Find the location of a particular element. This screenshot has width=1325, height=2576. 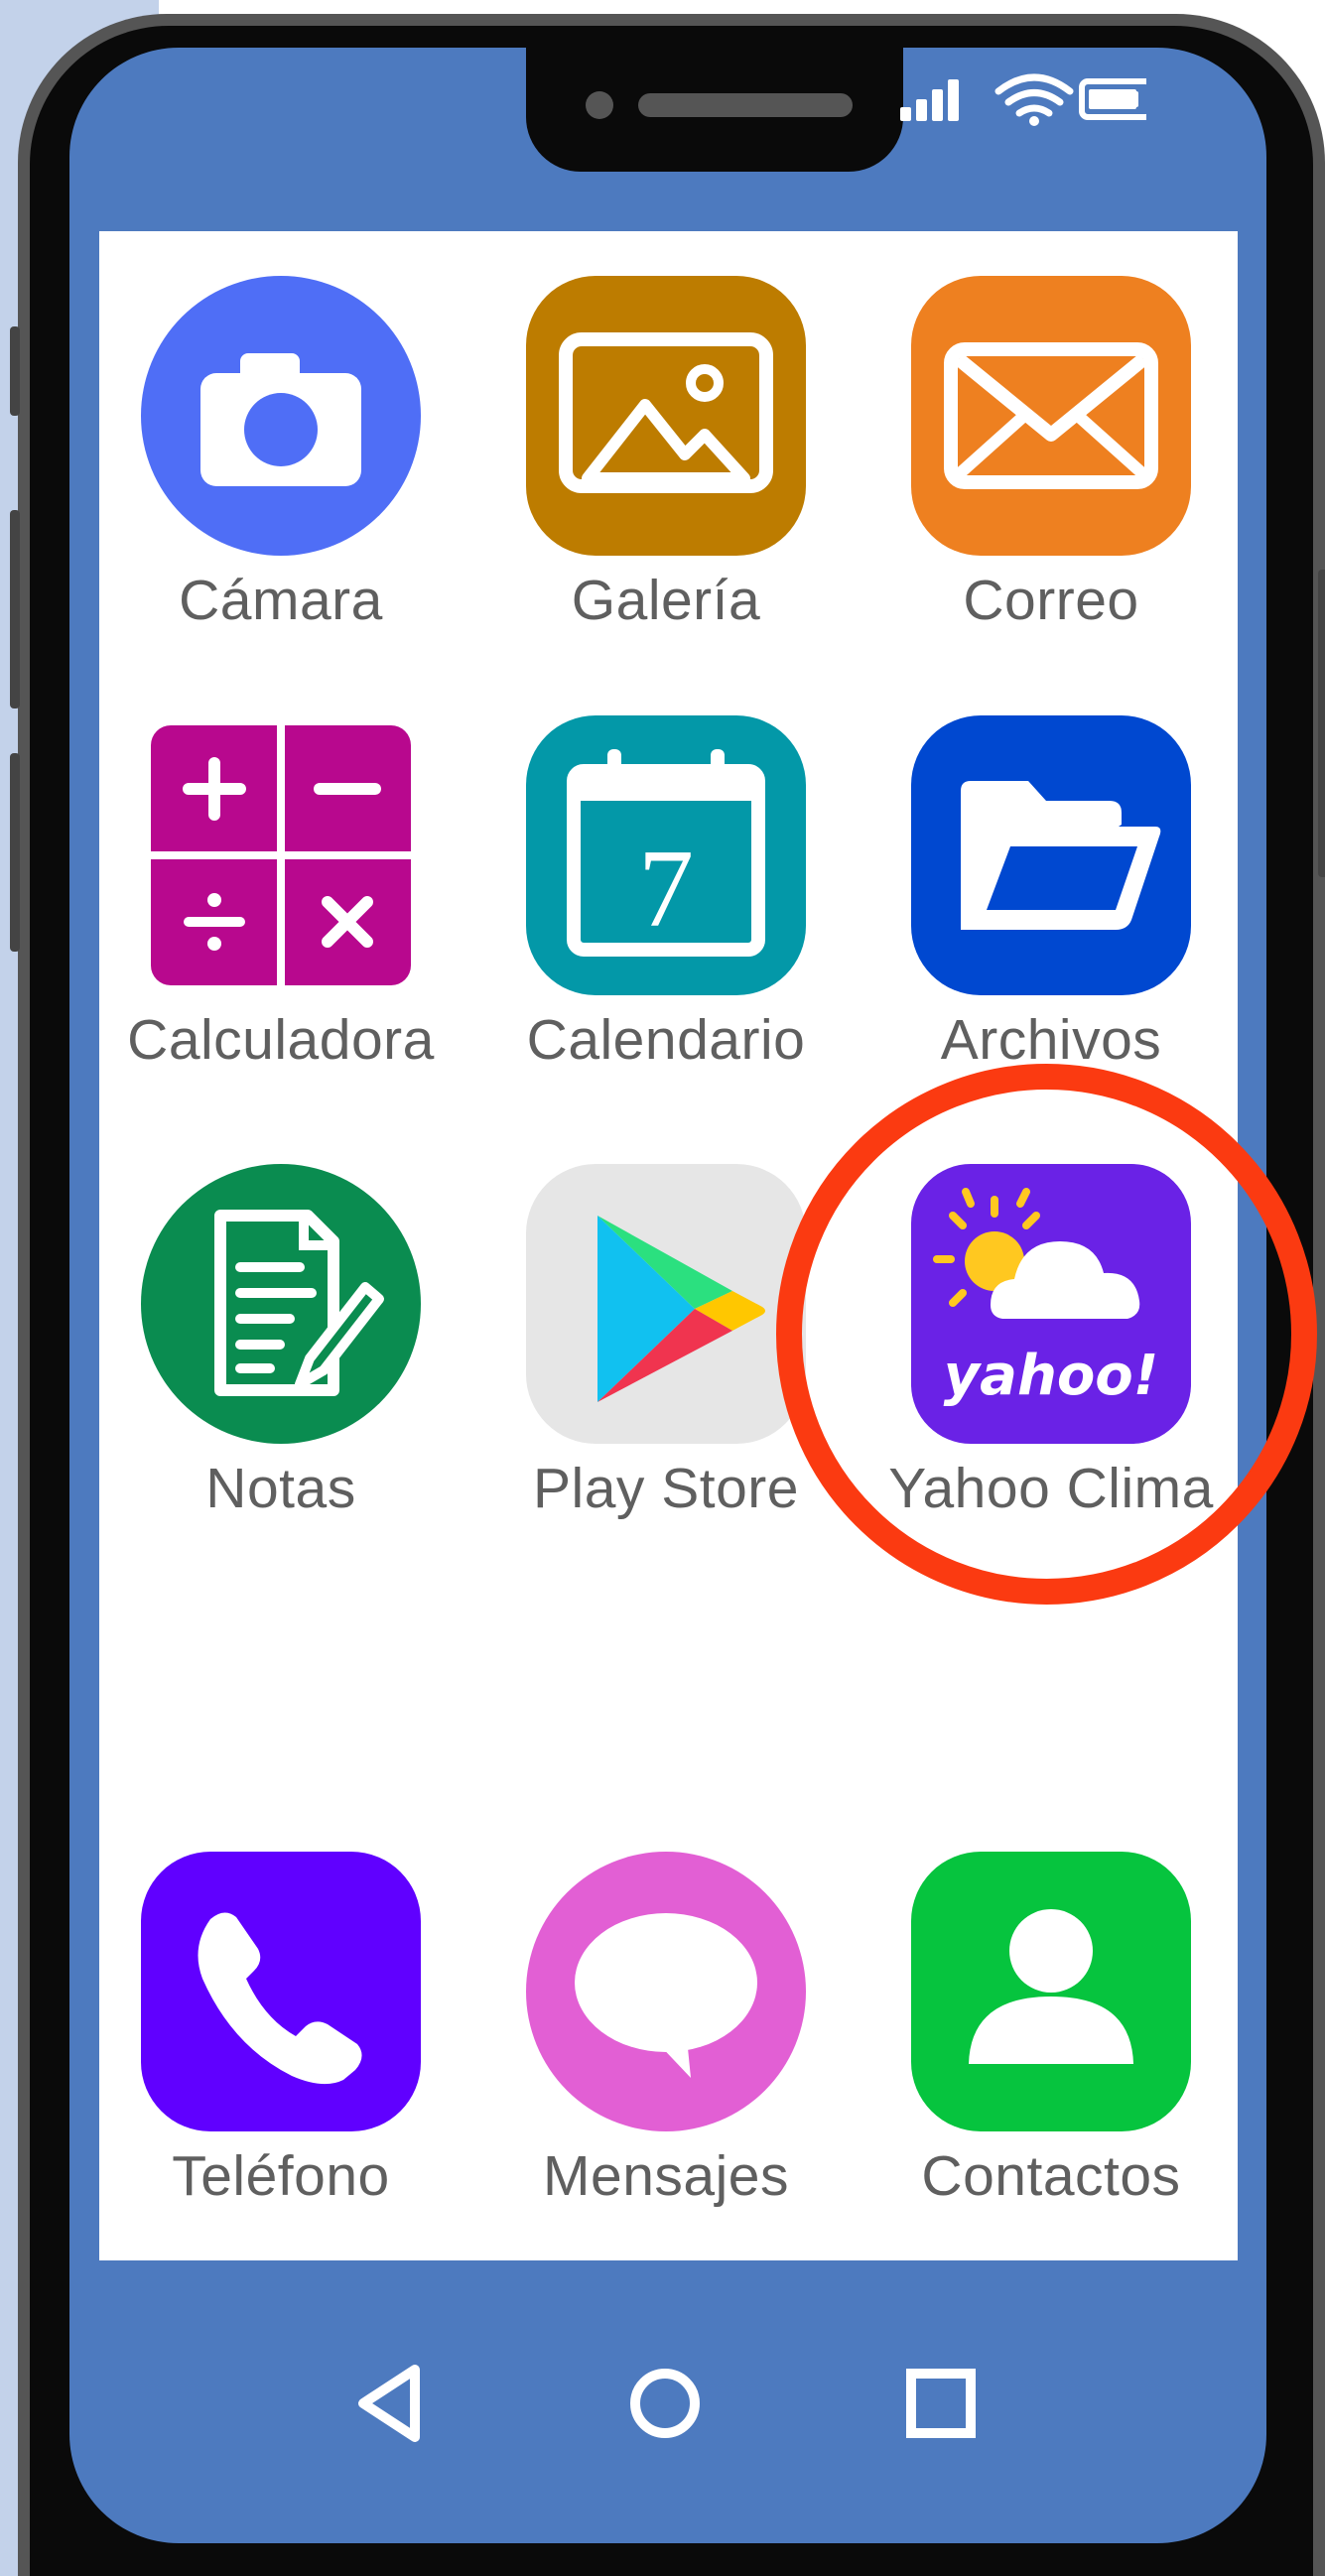

volume-down-button is located at coordinates (15, 853).